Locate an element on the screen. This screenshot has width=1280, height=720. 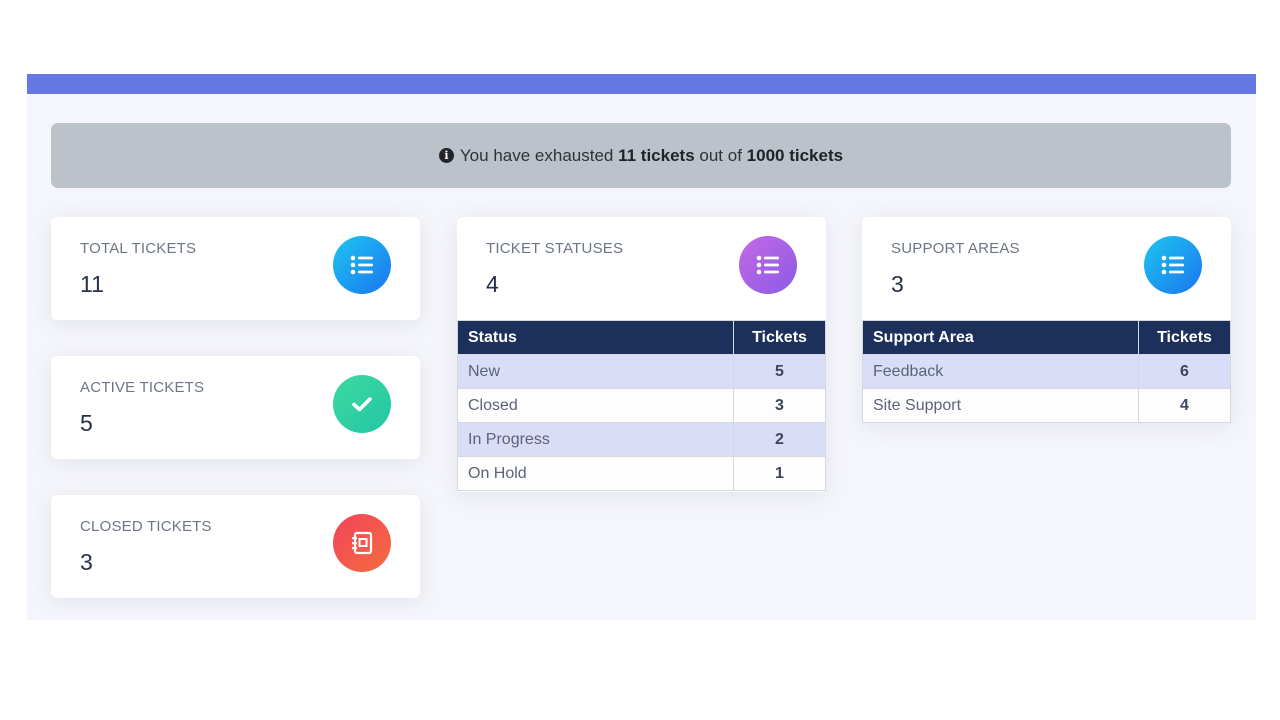
table-header-row: Status Tickets is located at coordinates (641, 337).